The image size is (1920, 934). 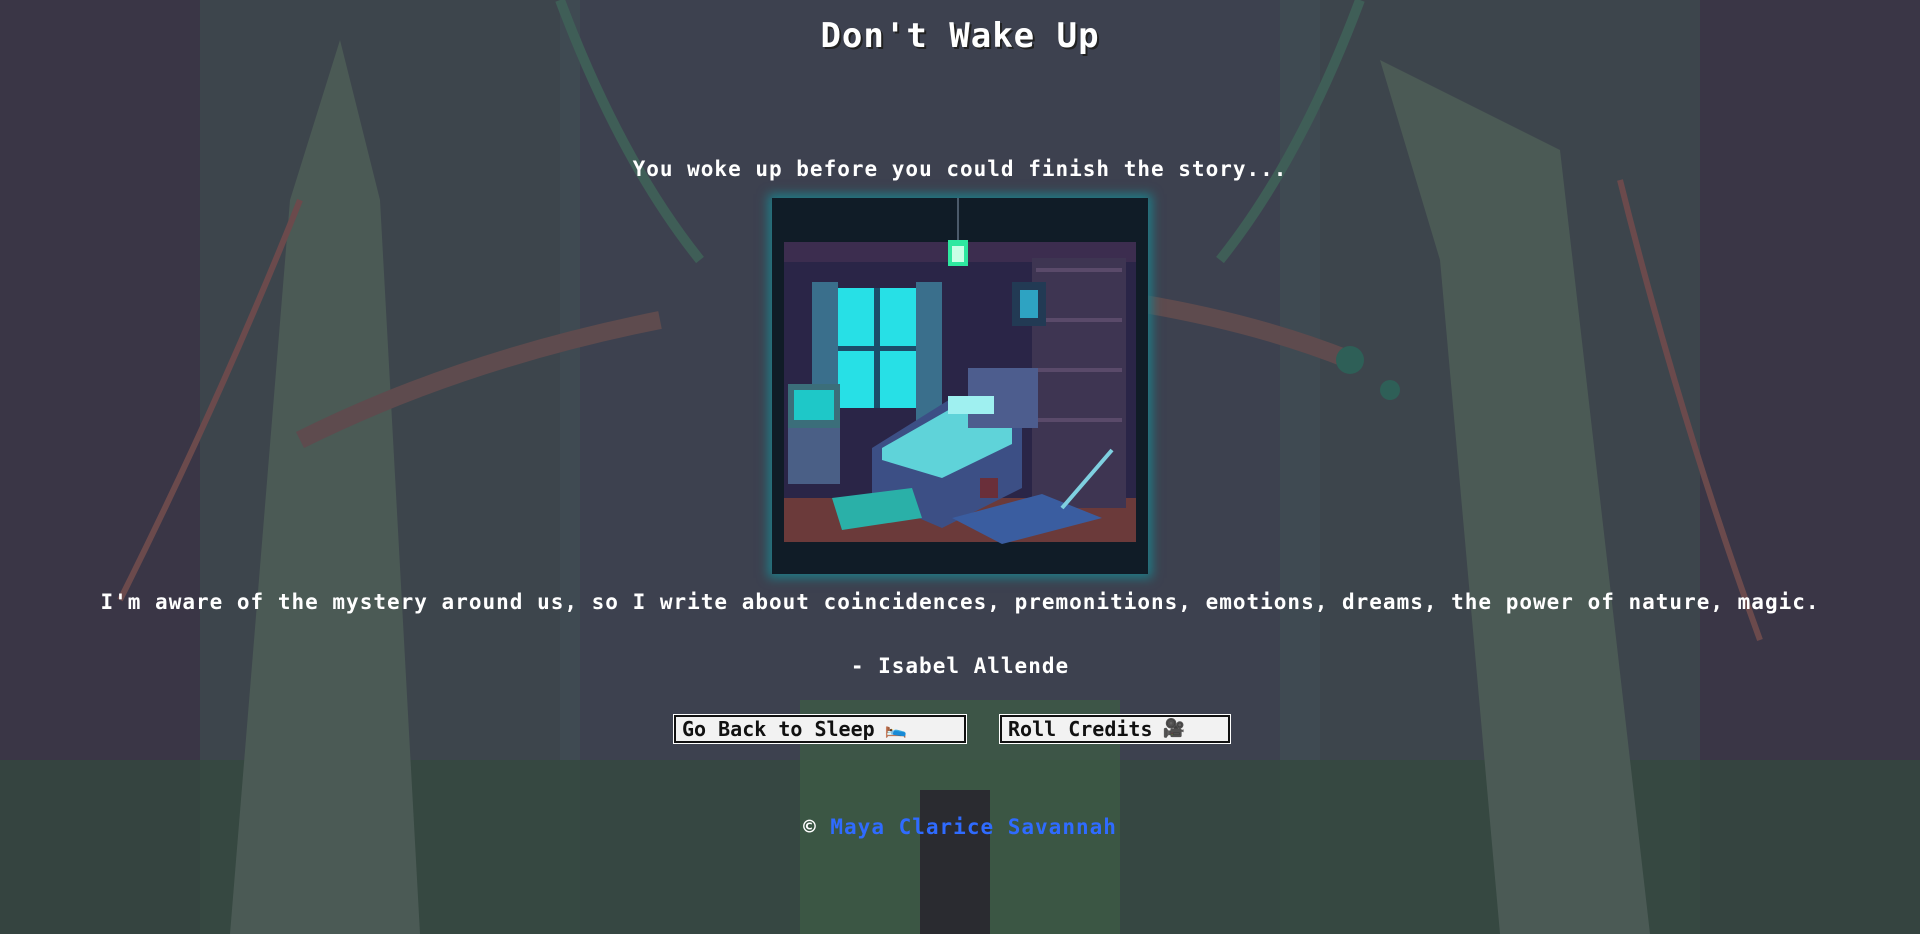 I want to click on camera-icon: 🎥, so click(x=1173, y=728).